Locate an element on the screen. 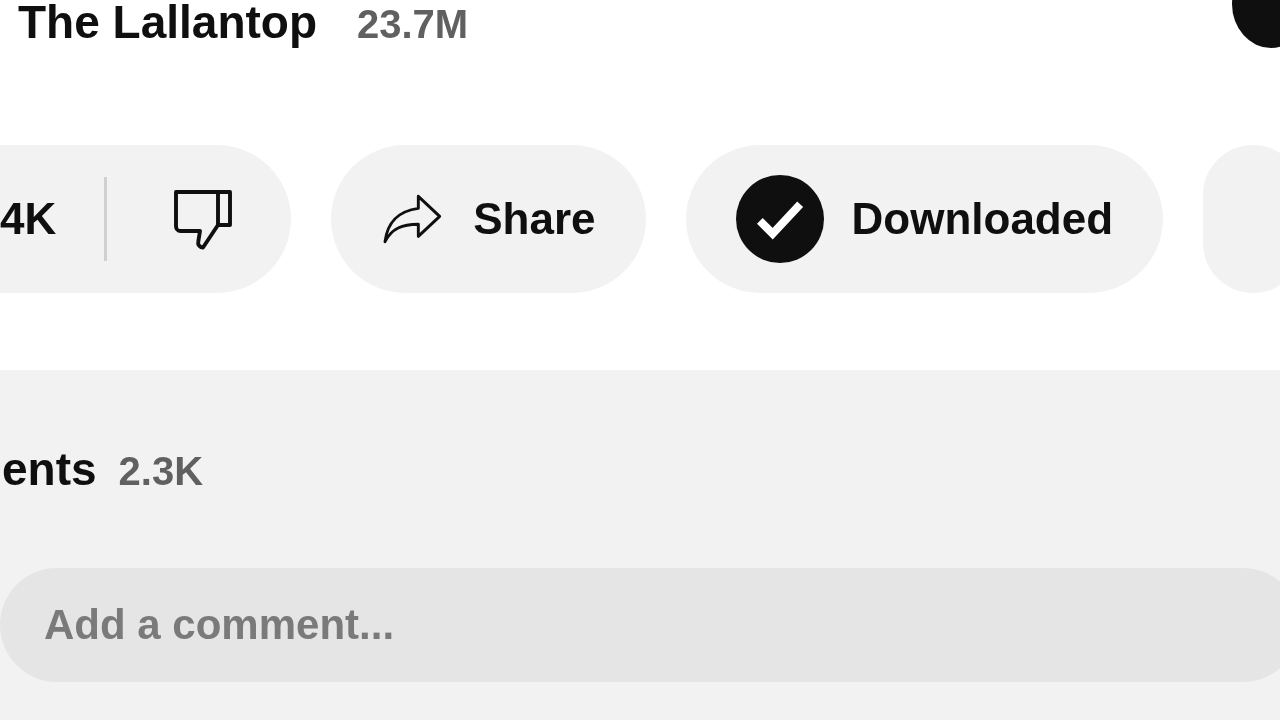 This screenshot has height=720, width=1280. checkmark-circle-icon is located at coordinates (779, 219).